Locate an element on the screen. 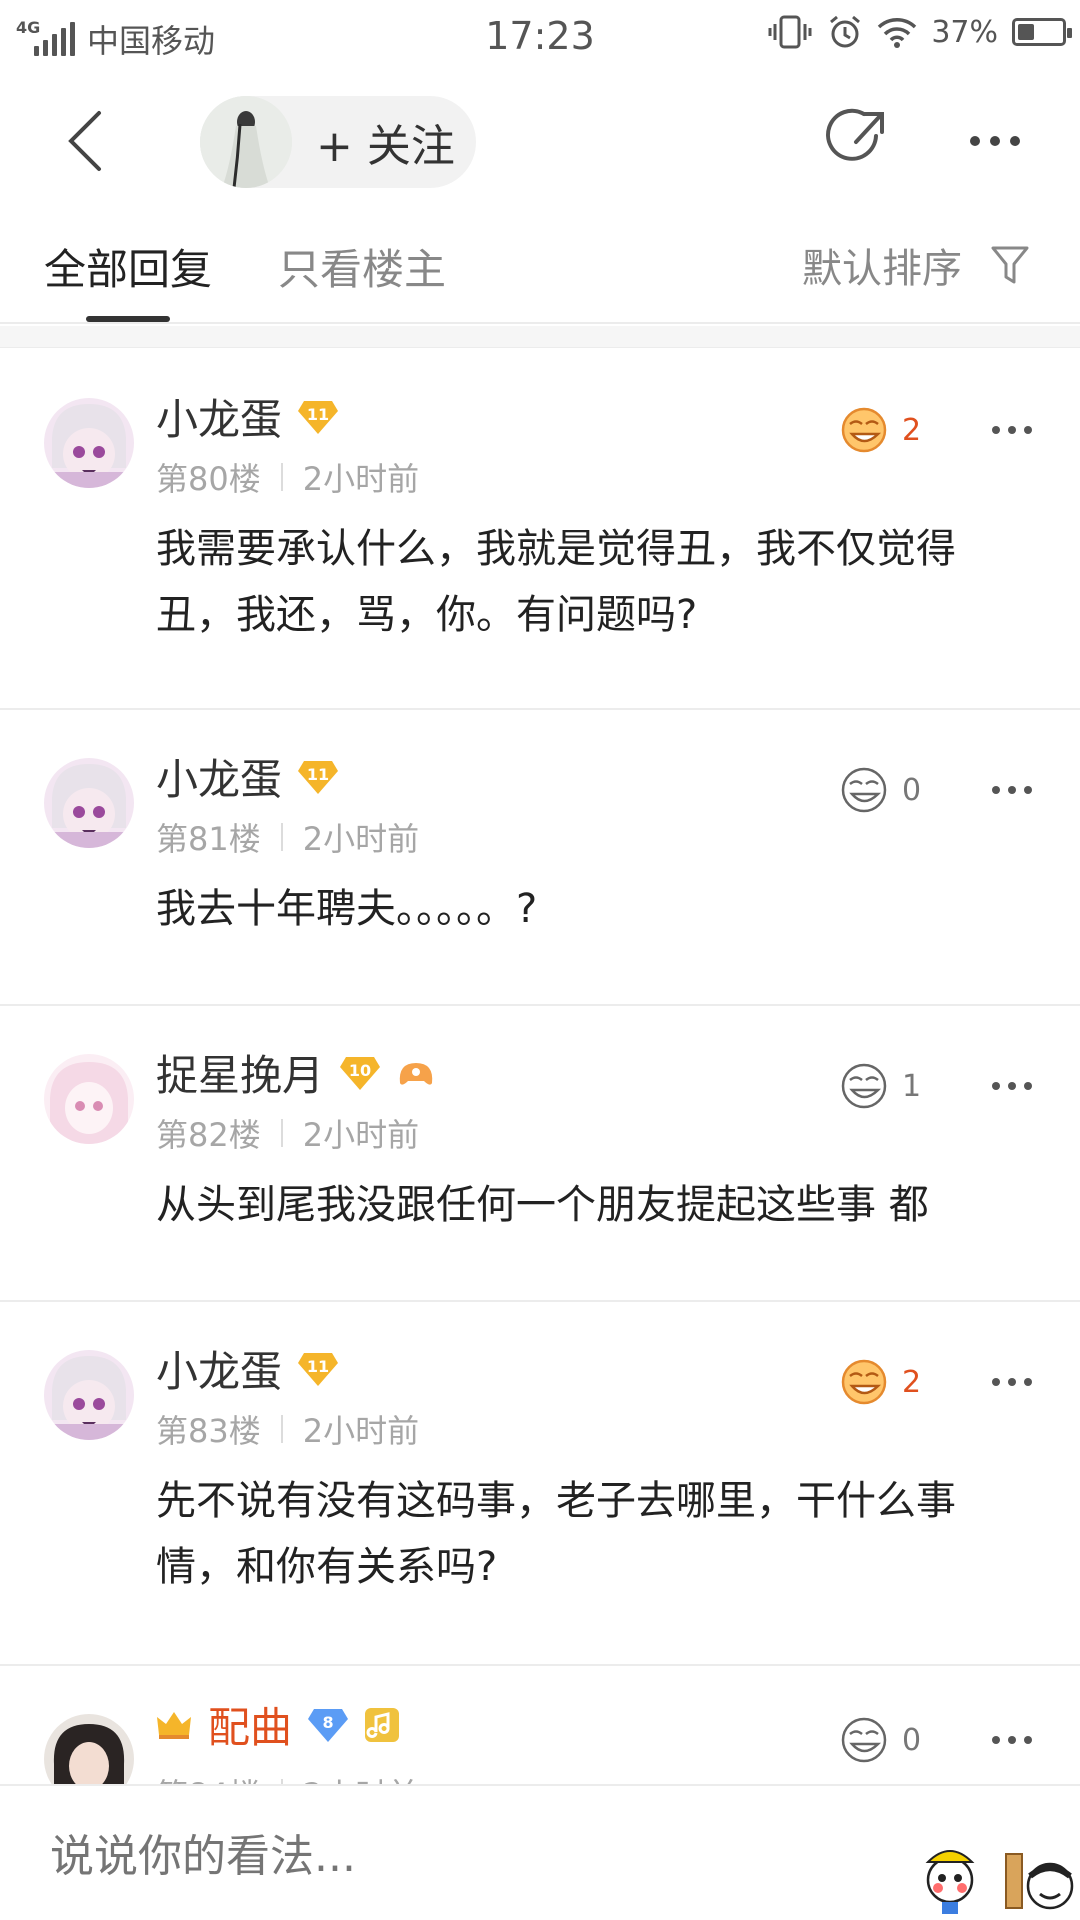 Image resolution: width=1080 pixels, height=1920 pixels. crown-icon is located at coordinates (174, 1725).